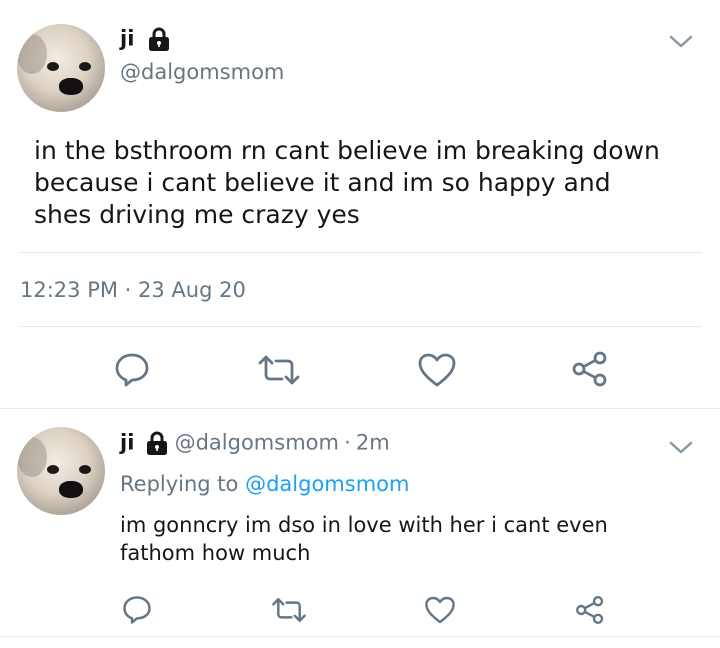 The height and width of the screenshot is (648, 720). I want to click on main-avatar, so click(61, 68).